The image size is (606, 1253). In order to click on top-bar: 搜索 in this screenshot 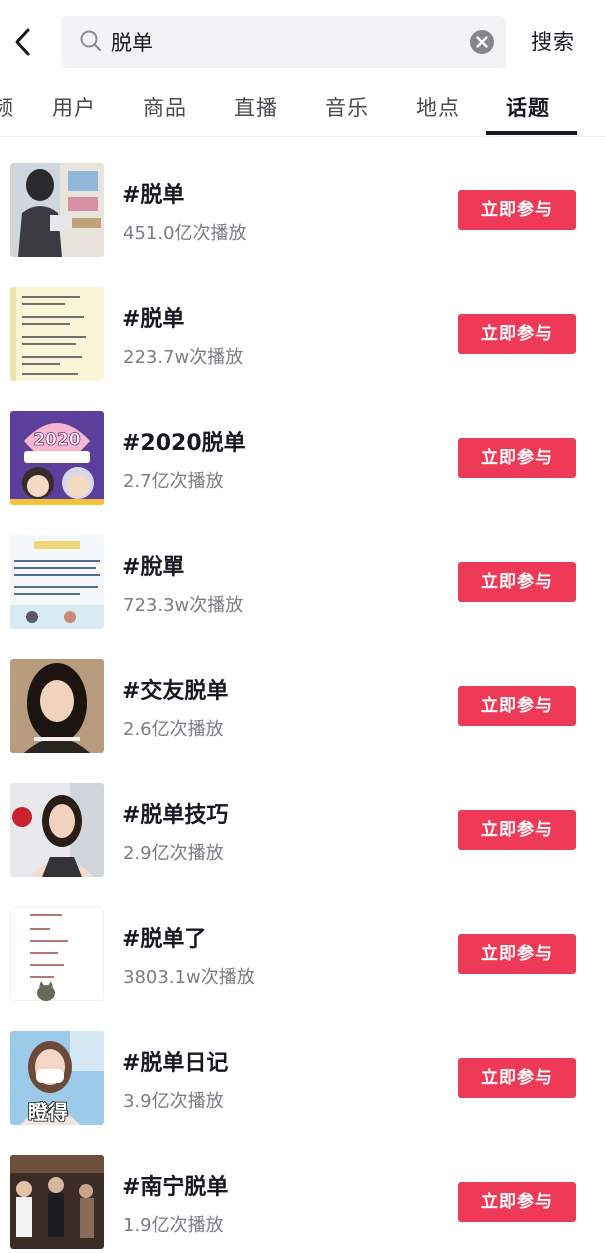, I will do `click(303, 42)`.